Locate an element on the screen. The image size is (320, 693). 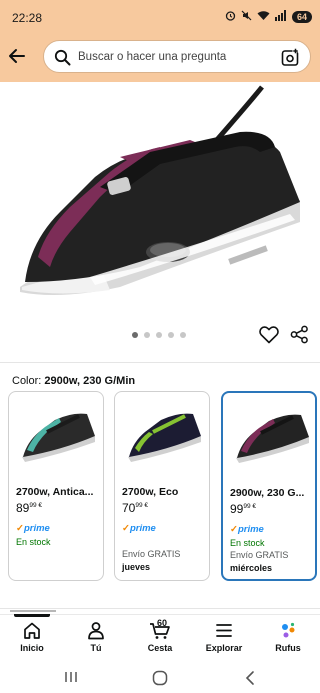
home-button-icon is located at coordinates (160, 680).